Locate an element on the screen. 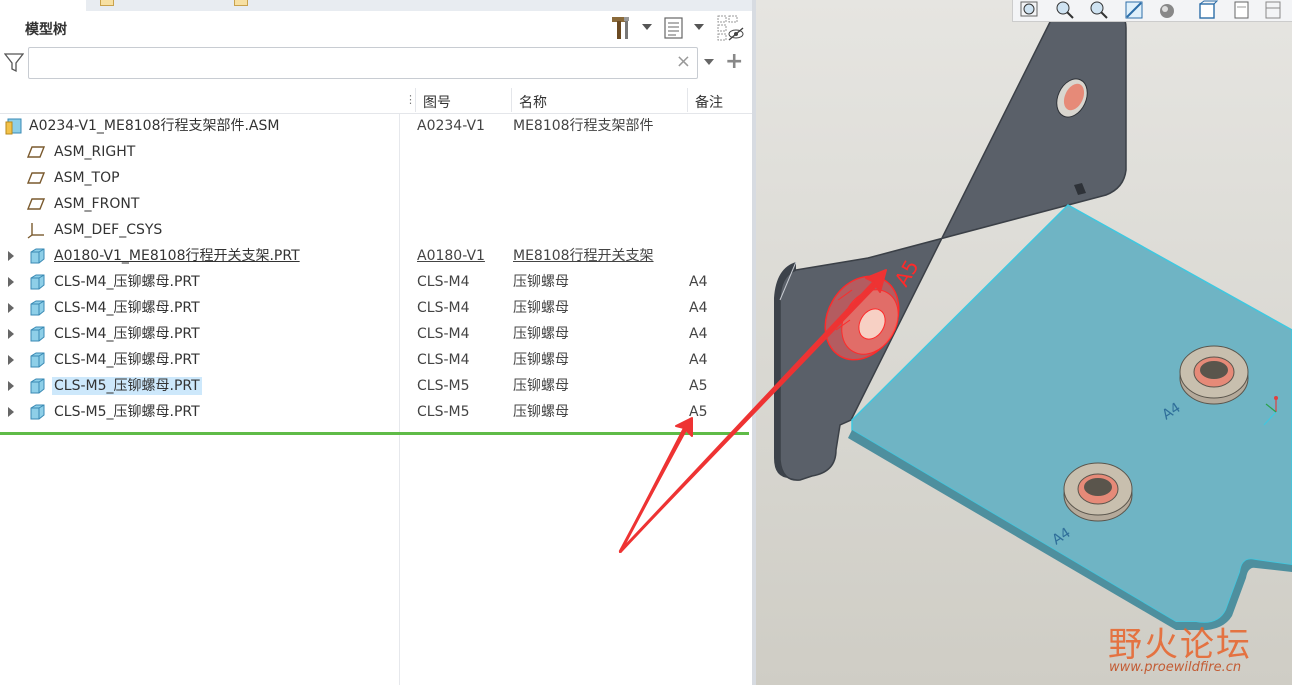 The height and width of the screenshot is (685, 1292). saved-orientations-icon is located at coordinates (1208, 10).